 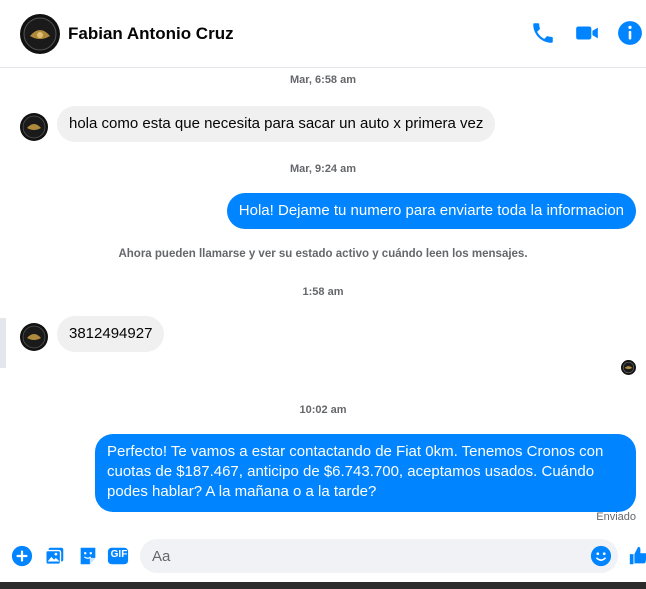 I want to click on gif-label: GIF, so click(x=119, y=554).